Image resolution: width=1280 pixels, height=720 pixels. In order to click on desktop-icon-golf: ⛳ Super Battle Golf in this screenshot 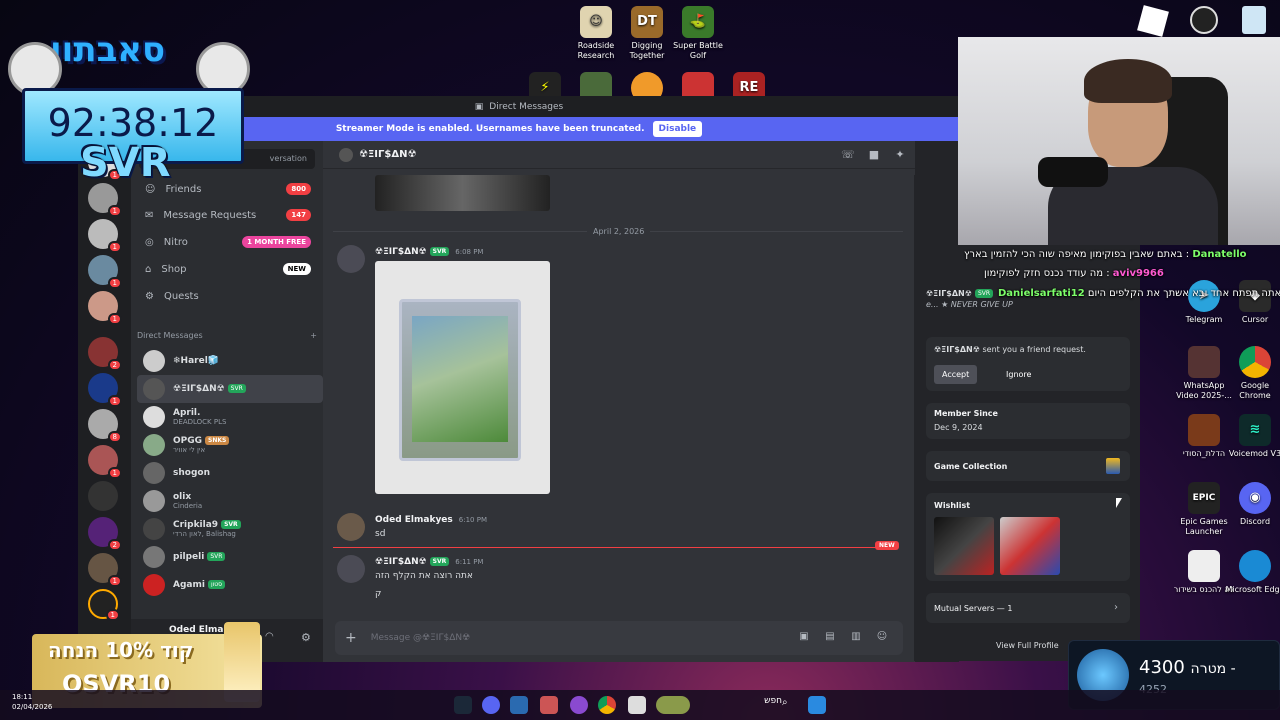, I will do `click(698, 33)`.